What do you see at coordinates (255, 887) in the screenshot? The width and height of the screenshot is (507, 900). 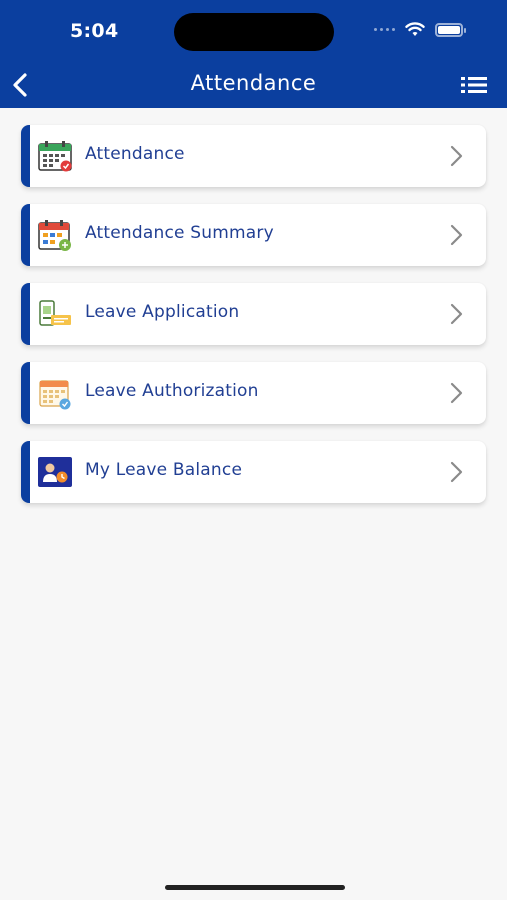 I see `home-indicator` at bounding box center [255, 887].